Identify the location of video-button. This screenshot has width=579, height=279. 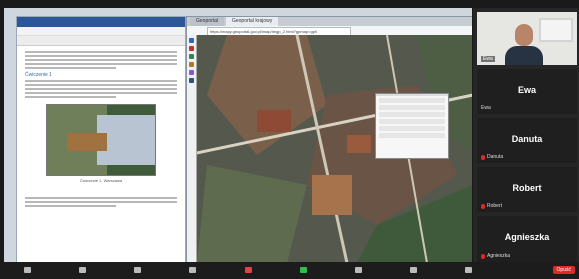
(82, 270).